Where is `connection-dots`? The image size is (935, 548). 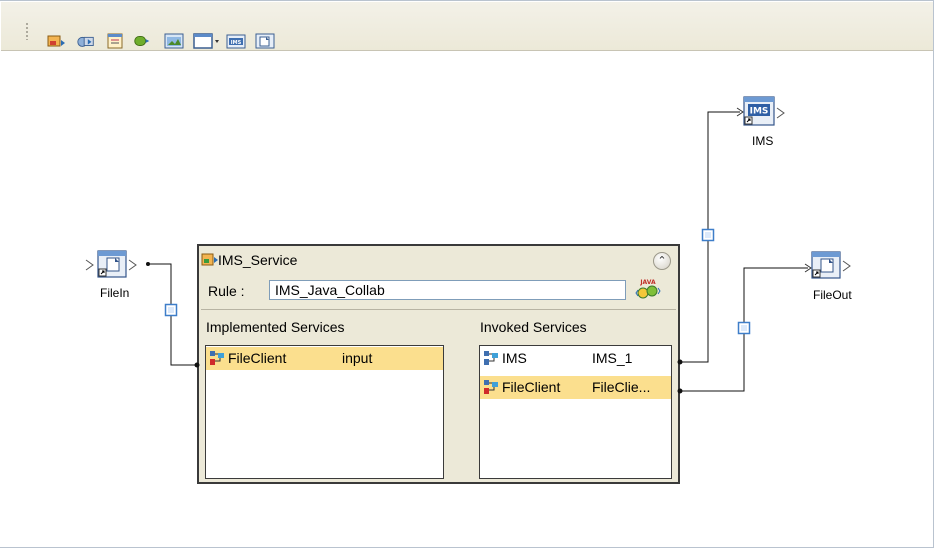
connection-dots is located at coordinates (414, 328).